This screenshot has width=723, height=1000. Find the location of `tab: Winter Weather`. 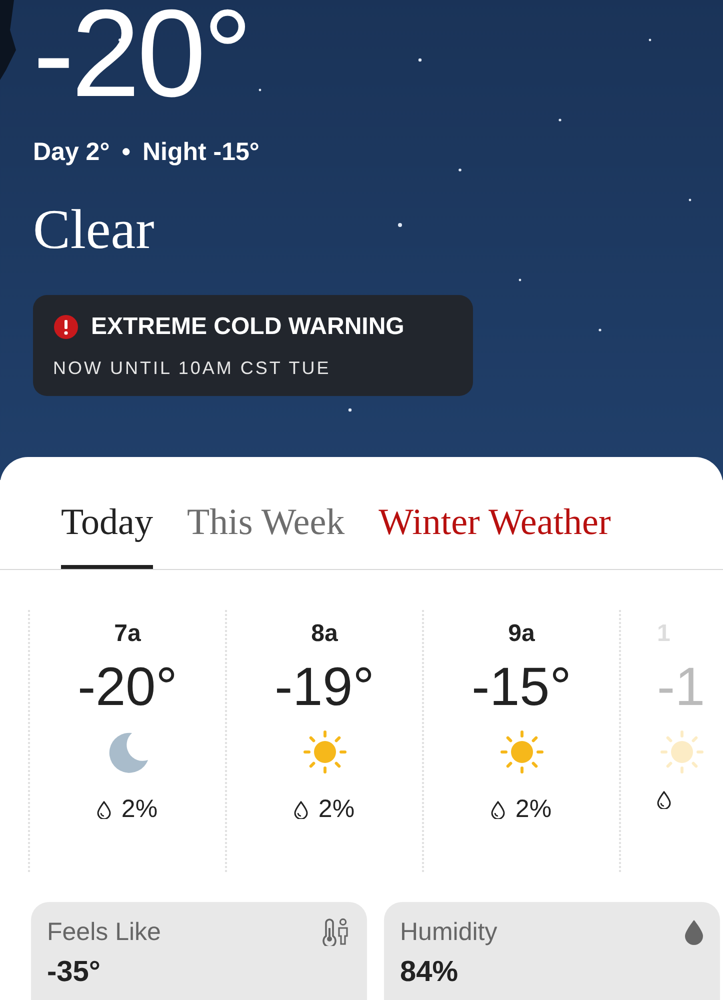

tab: Winter Weather is located at coordinates (494, 531).